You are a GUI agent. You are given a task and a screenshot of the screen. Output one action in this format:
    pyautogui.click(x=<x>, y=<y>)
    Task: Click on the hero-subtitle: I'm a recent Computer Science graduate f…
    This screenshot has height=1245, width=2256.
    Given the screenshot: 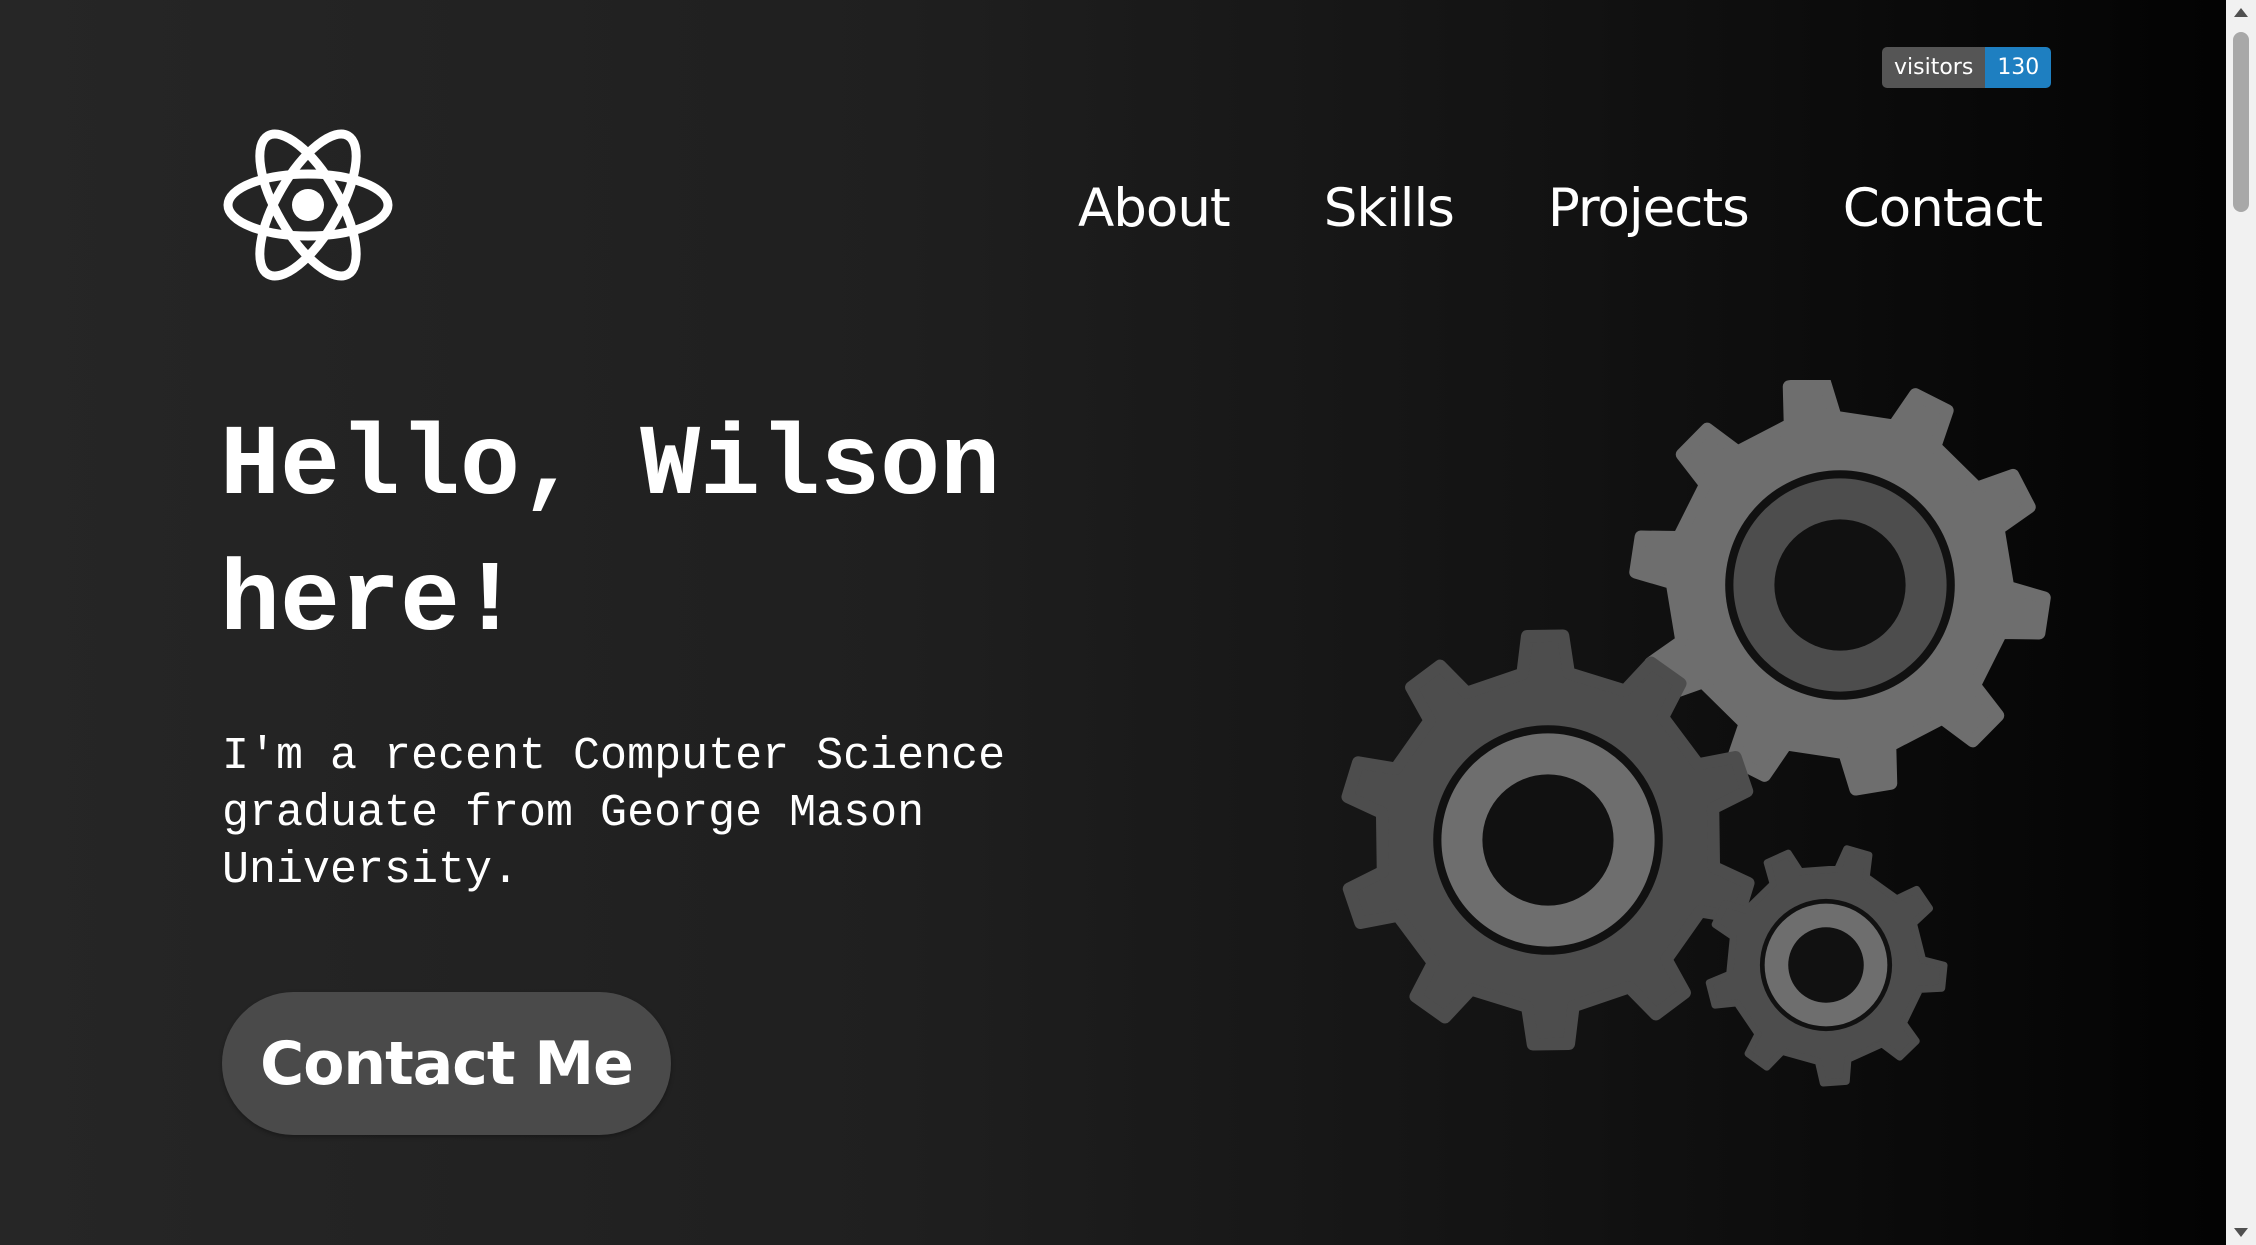 What is the action you would take?
    pyautogui.click(x=614, y=813)
    